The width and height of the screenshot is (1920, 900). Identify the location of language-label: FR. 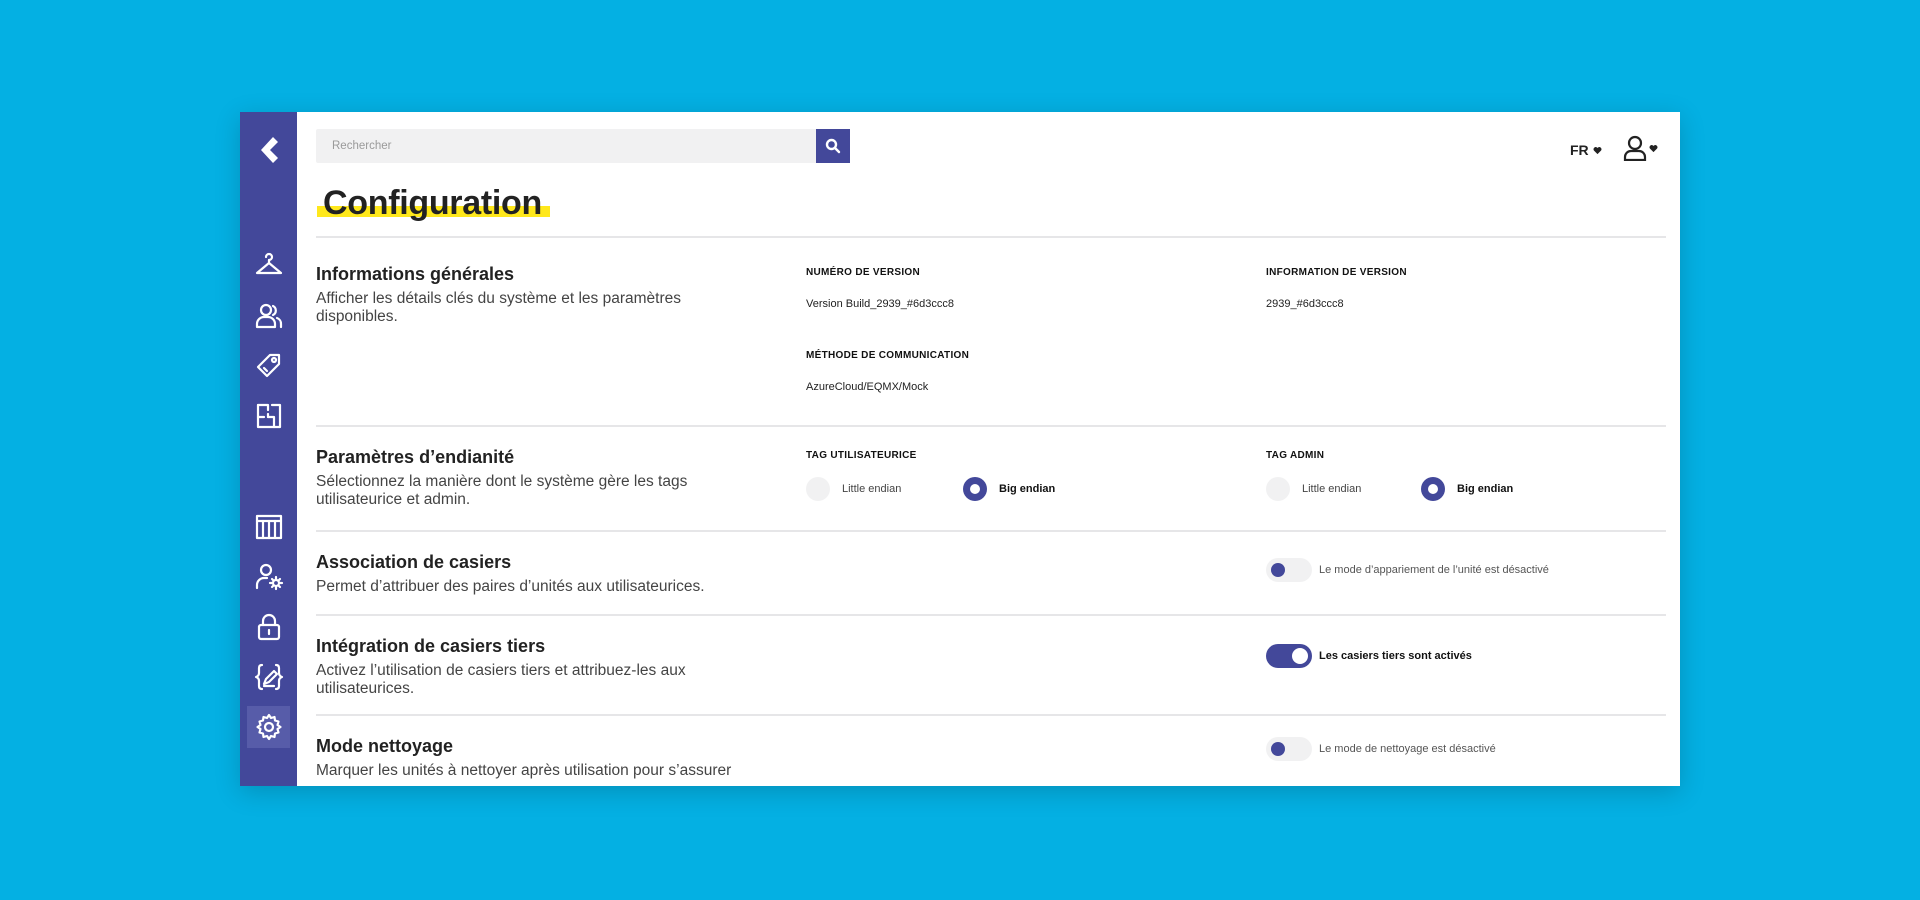
(1579, 150).